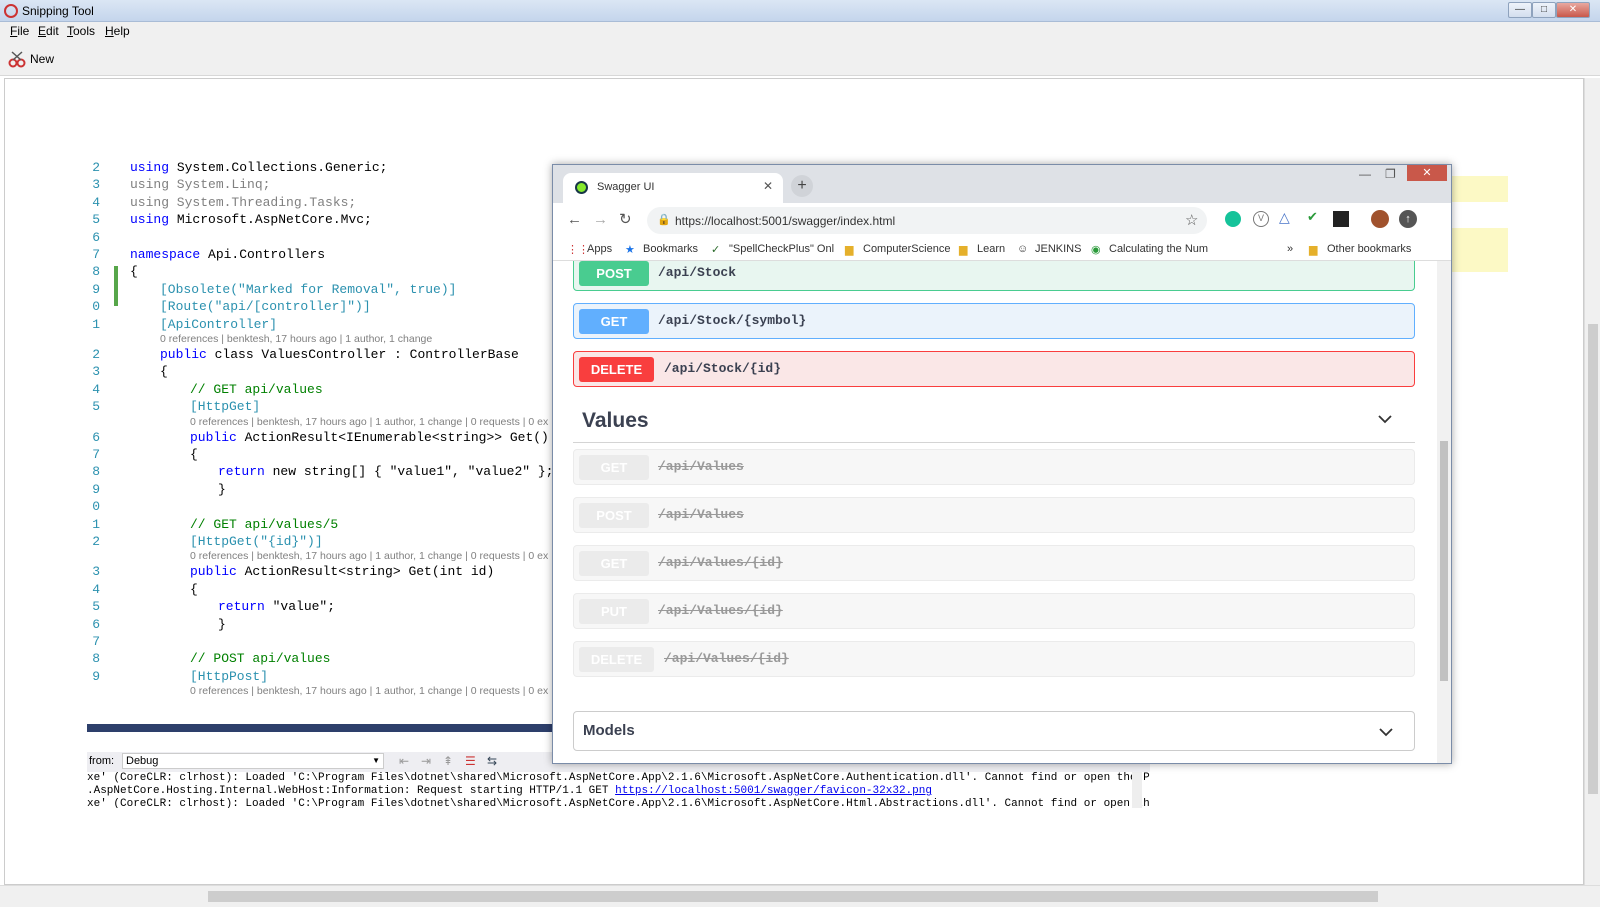 The width and height of the screenshot is (1600, 907). I want to click on operation-post-stock: POST /api/Stock, so click(994, 276).